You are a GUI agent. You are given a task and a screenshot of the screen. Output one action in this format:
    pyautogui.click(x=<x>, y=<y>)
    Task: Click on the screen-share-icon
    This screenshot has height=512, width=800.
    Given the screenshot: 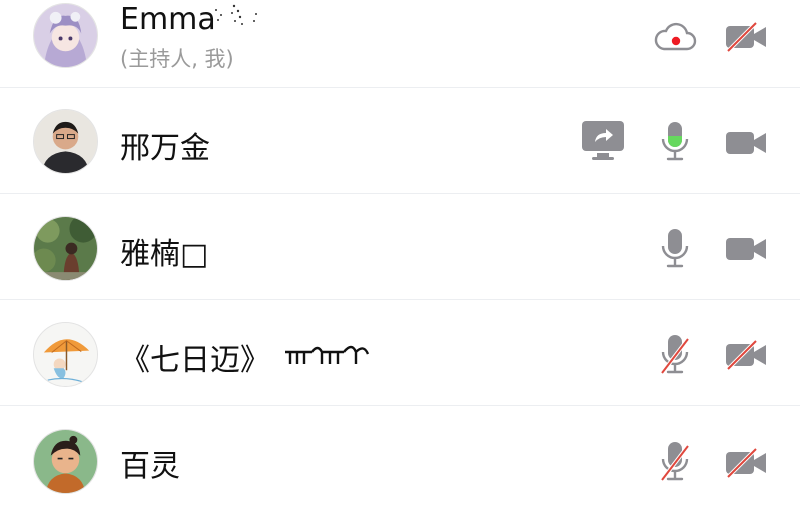 What is the action you would take?
    pyautogui.click(x=603, y=141)
    